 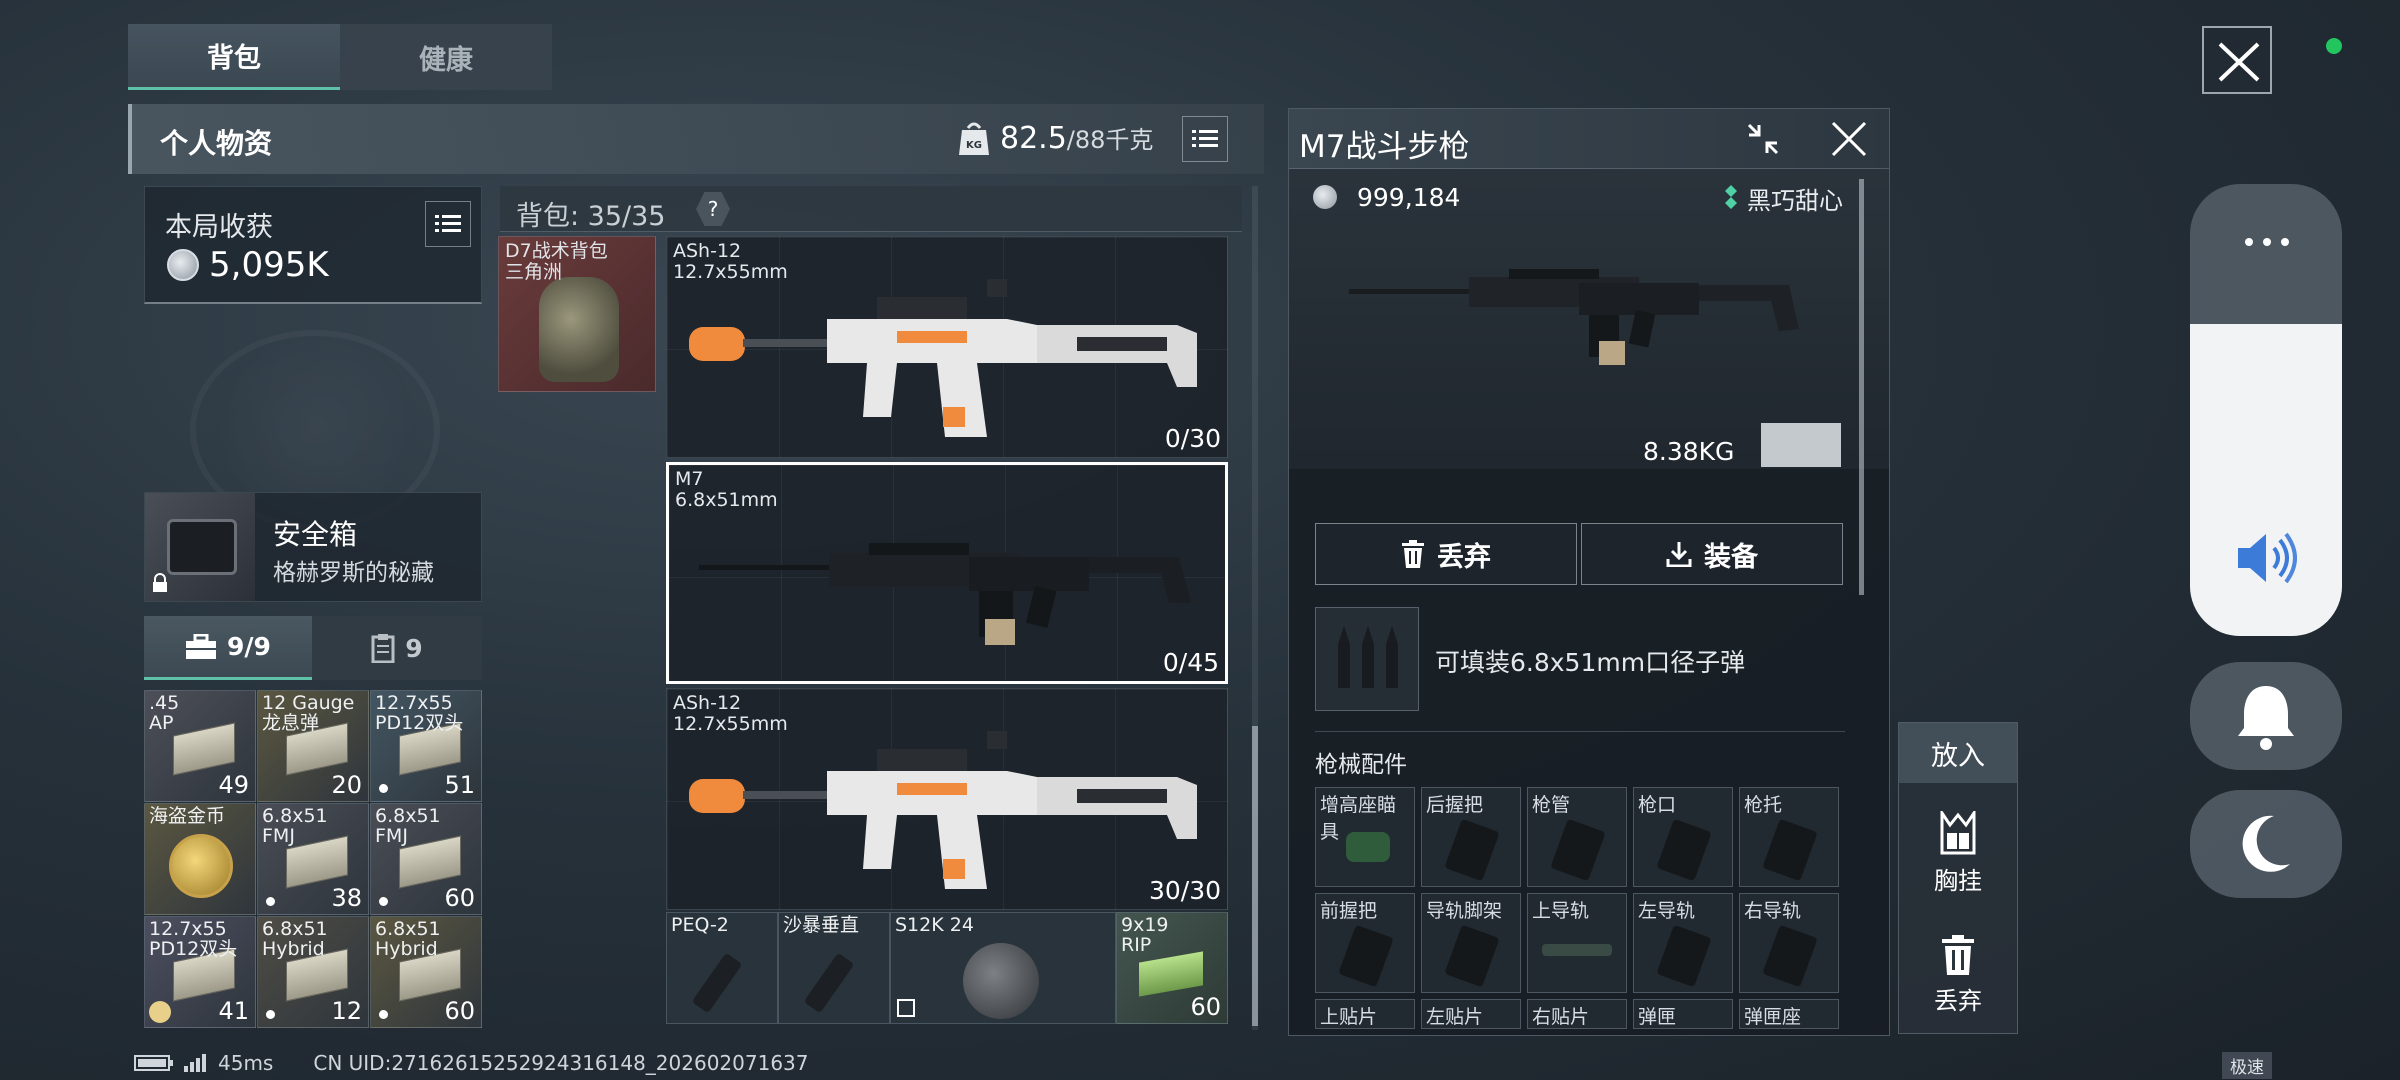 I want to click on safe-item-name: 海盗金币, so click(x=187, y=816).